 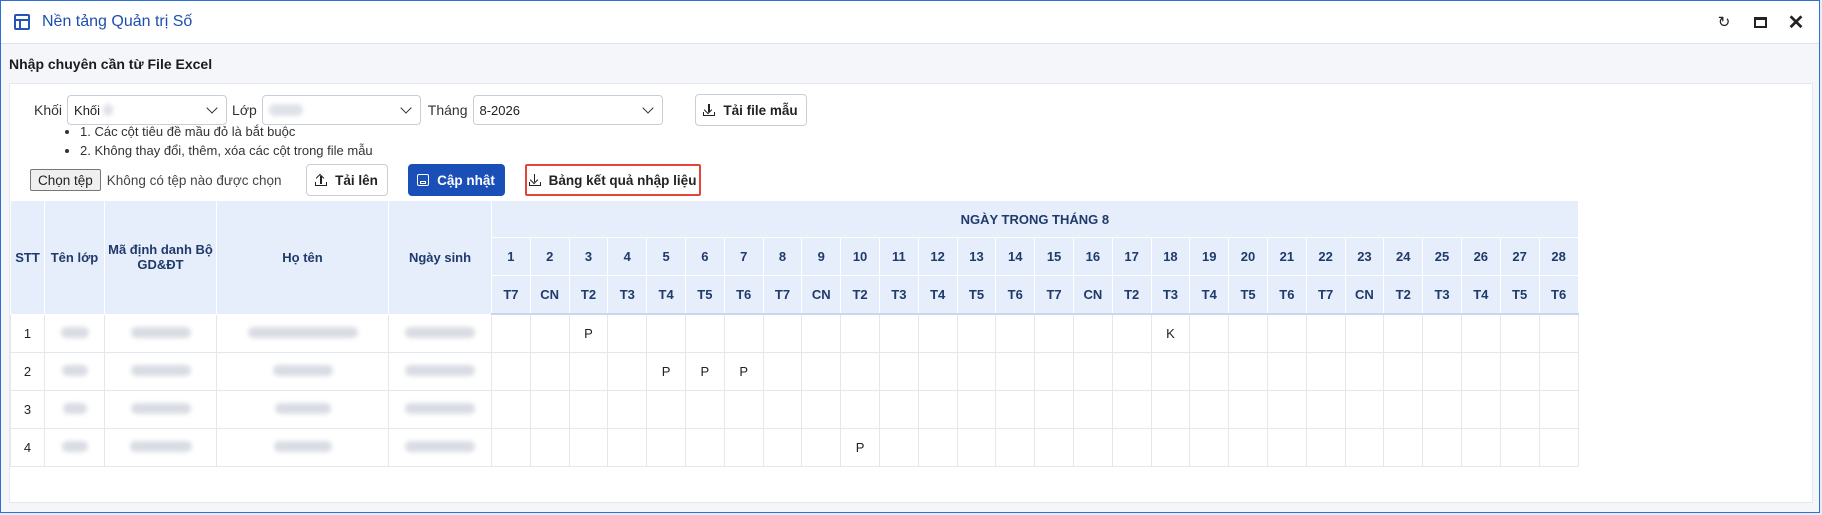 What do you see at coordinates (65, 180) in the screenshot?
I see `choose-file-button: Chọn tệp` at bounding box center [65, 180].